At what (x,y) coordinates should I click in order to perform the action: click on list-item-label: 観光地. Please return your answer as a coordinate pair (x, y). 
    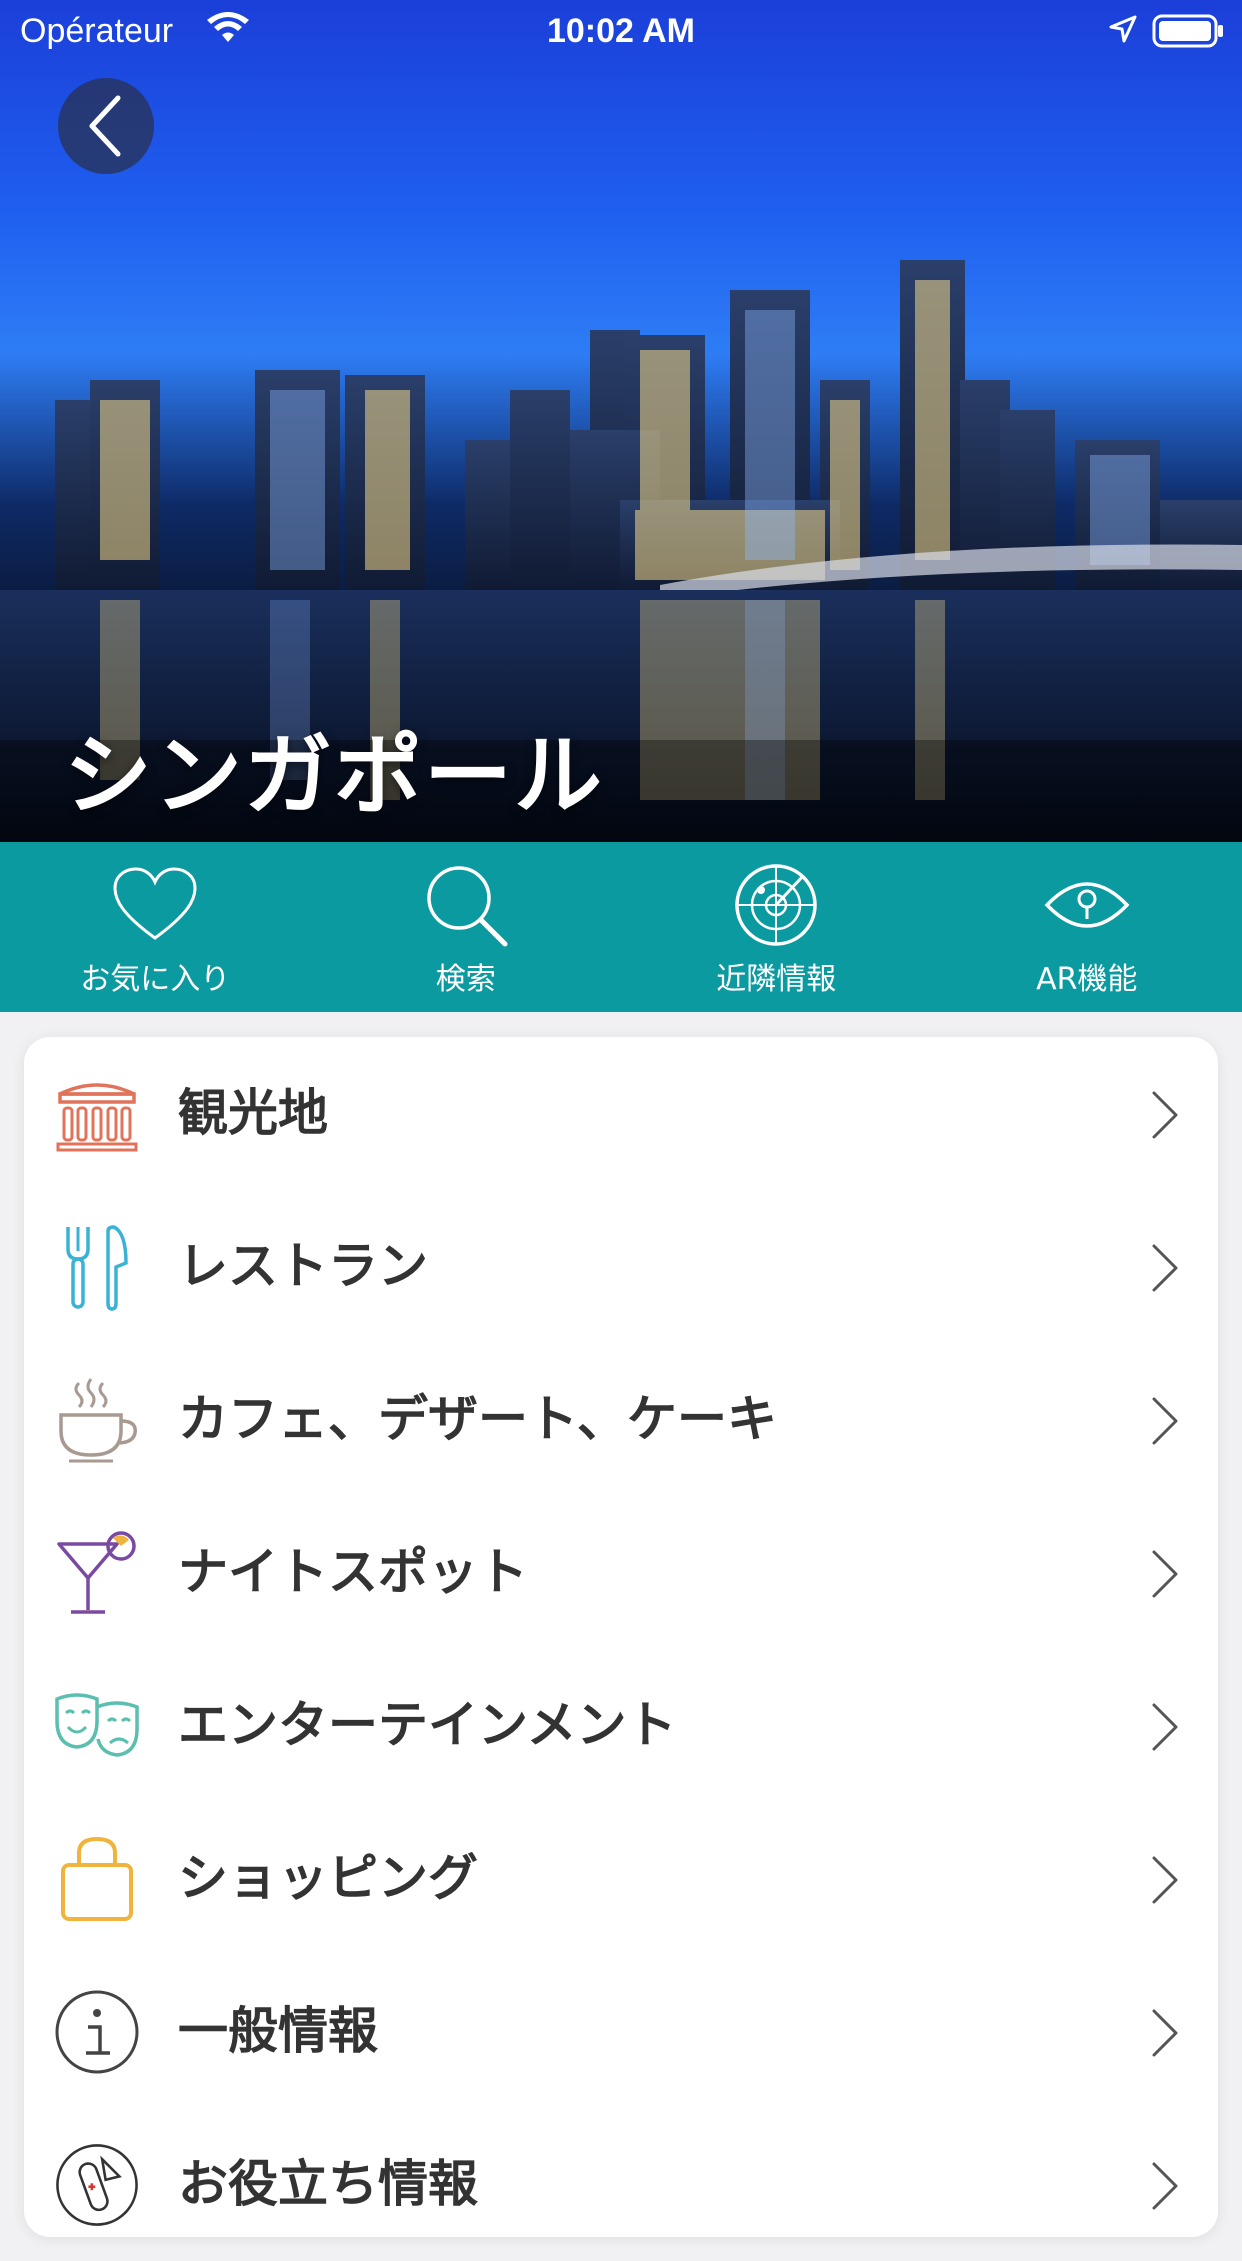
    Looking at the image, I should click on (253, 1113).